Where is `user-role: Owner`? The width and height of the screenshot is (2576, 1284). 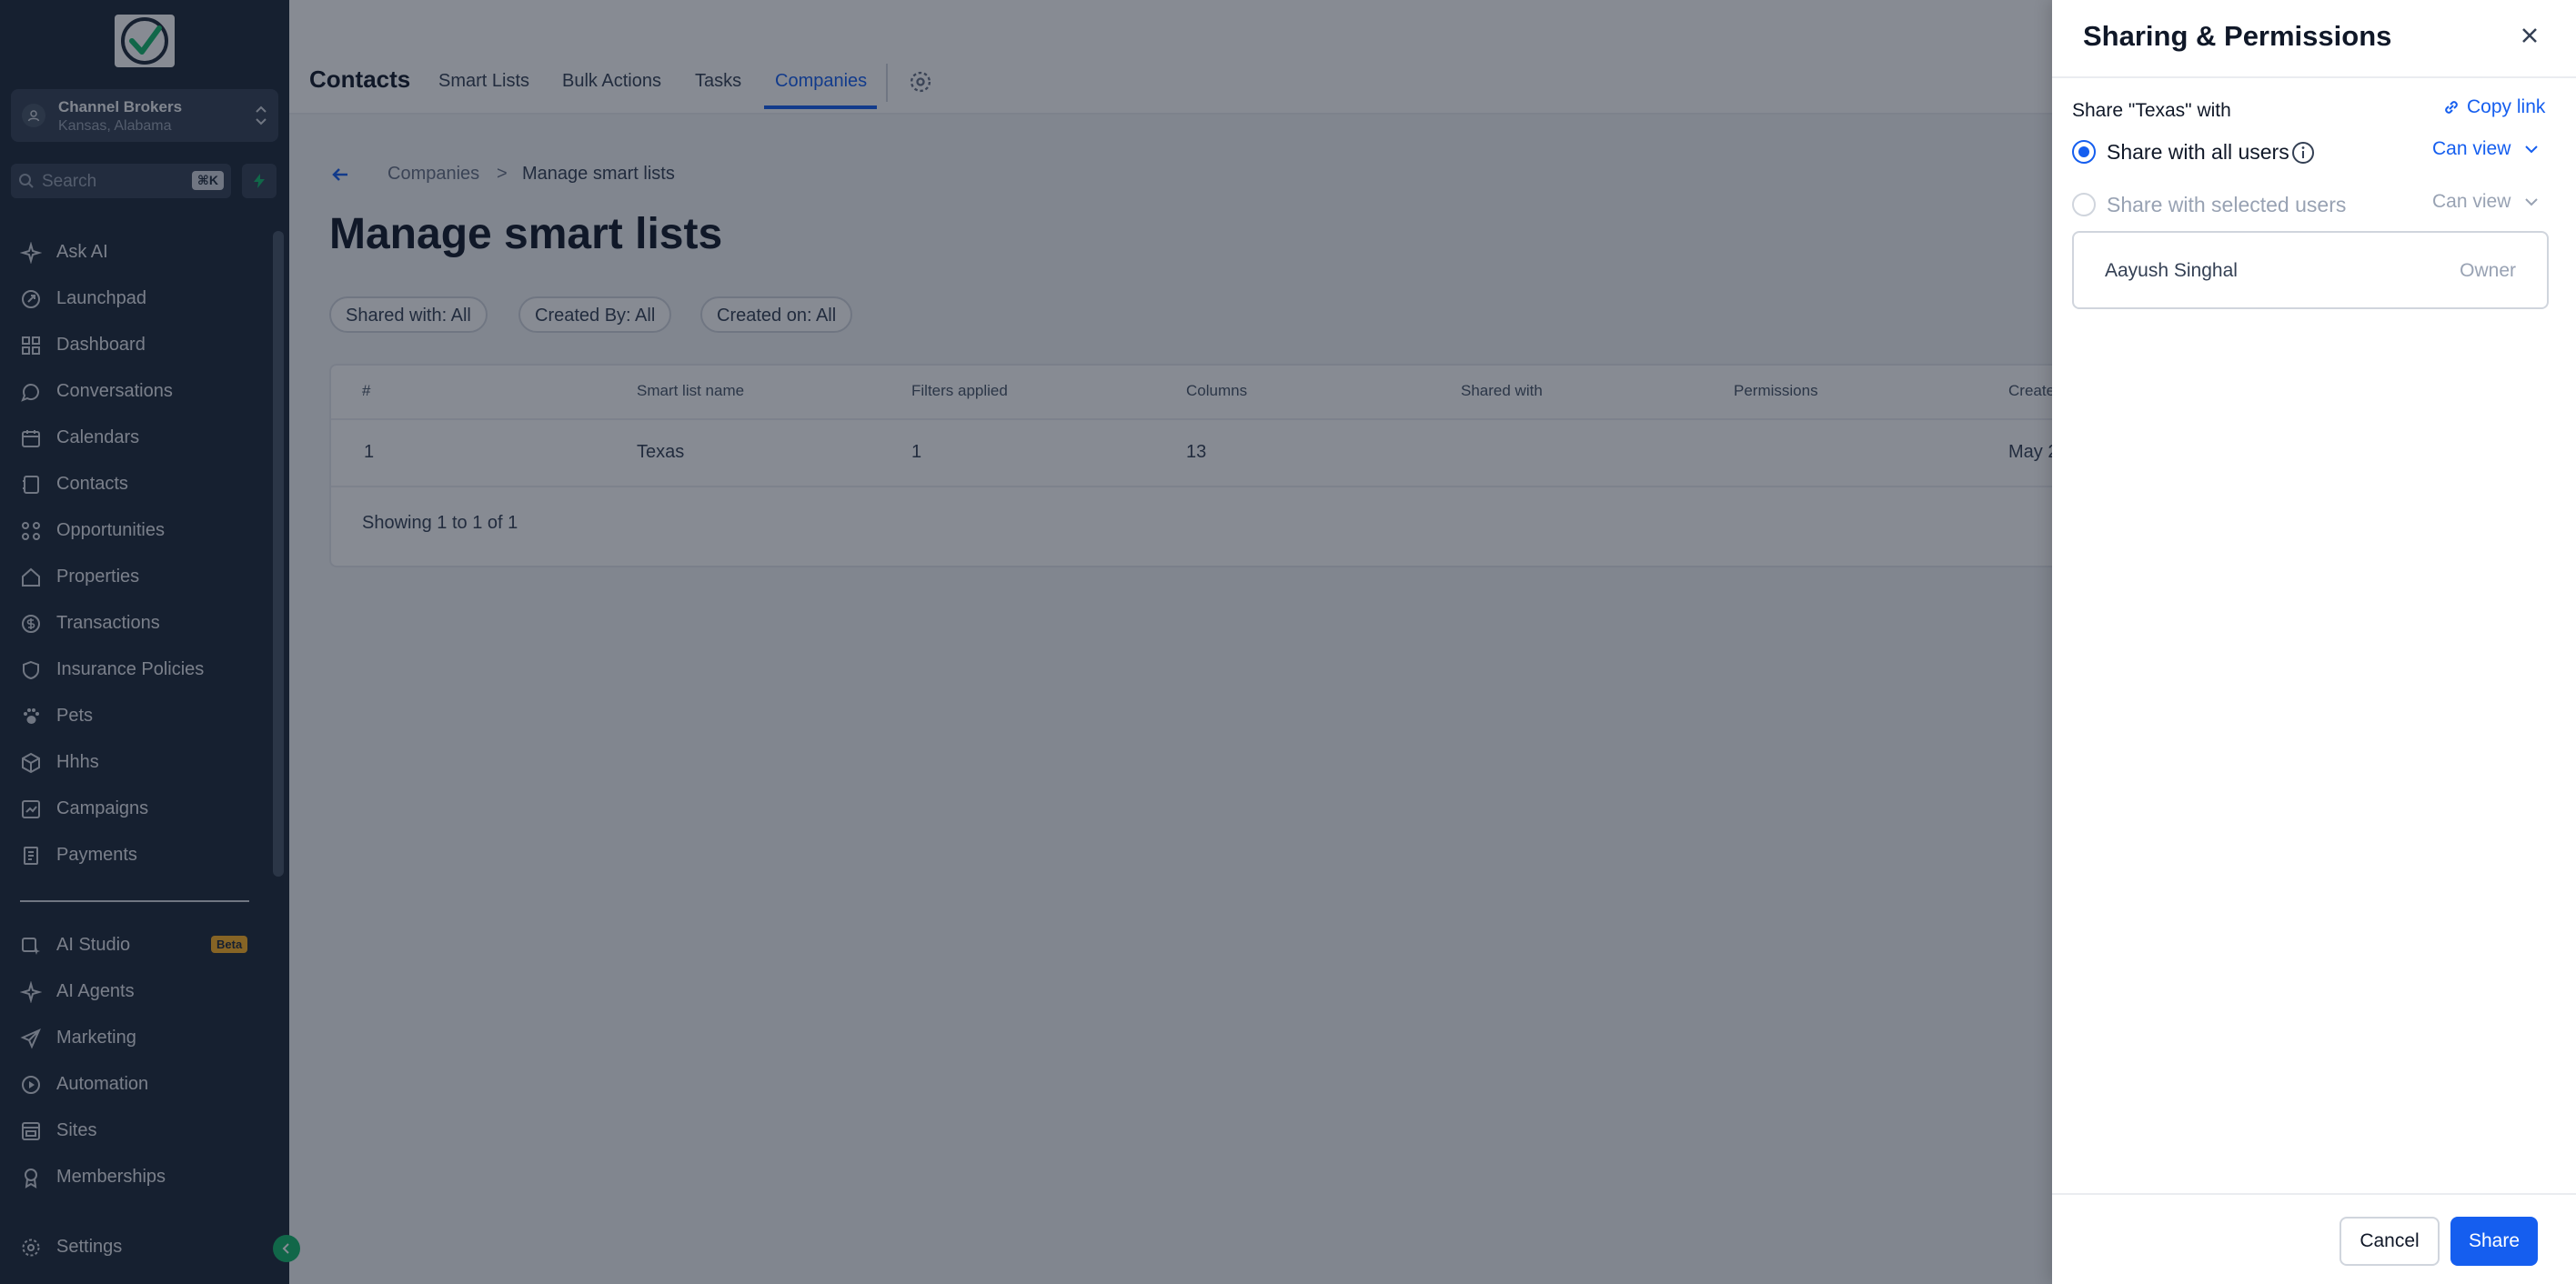 user-role: Owner is located at coordinates (2488, 270).